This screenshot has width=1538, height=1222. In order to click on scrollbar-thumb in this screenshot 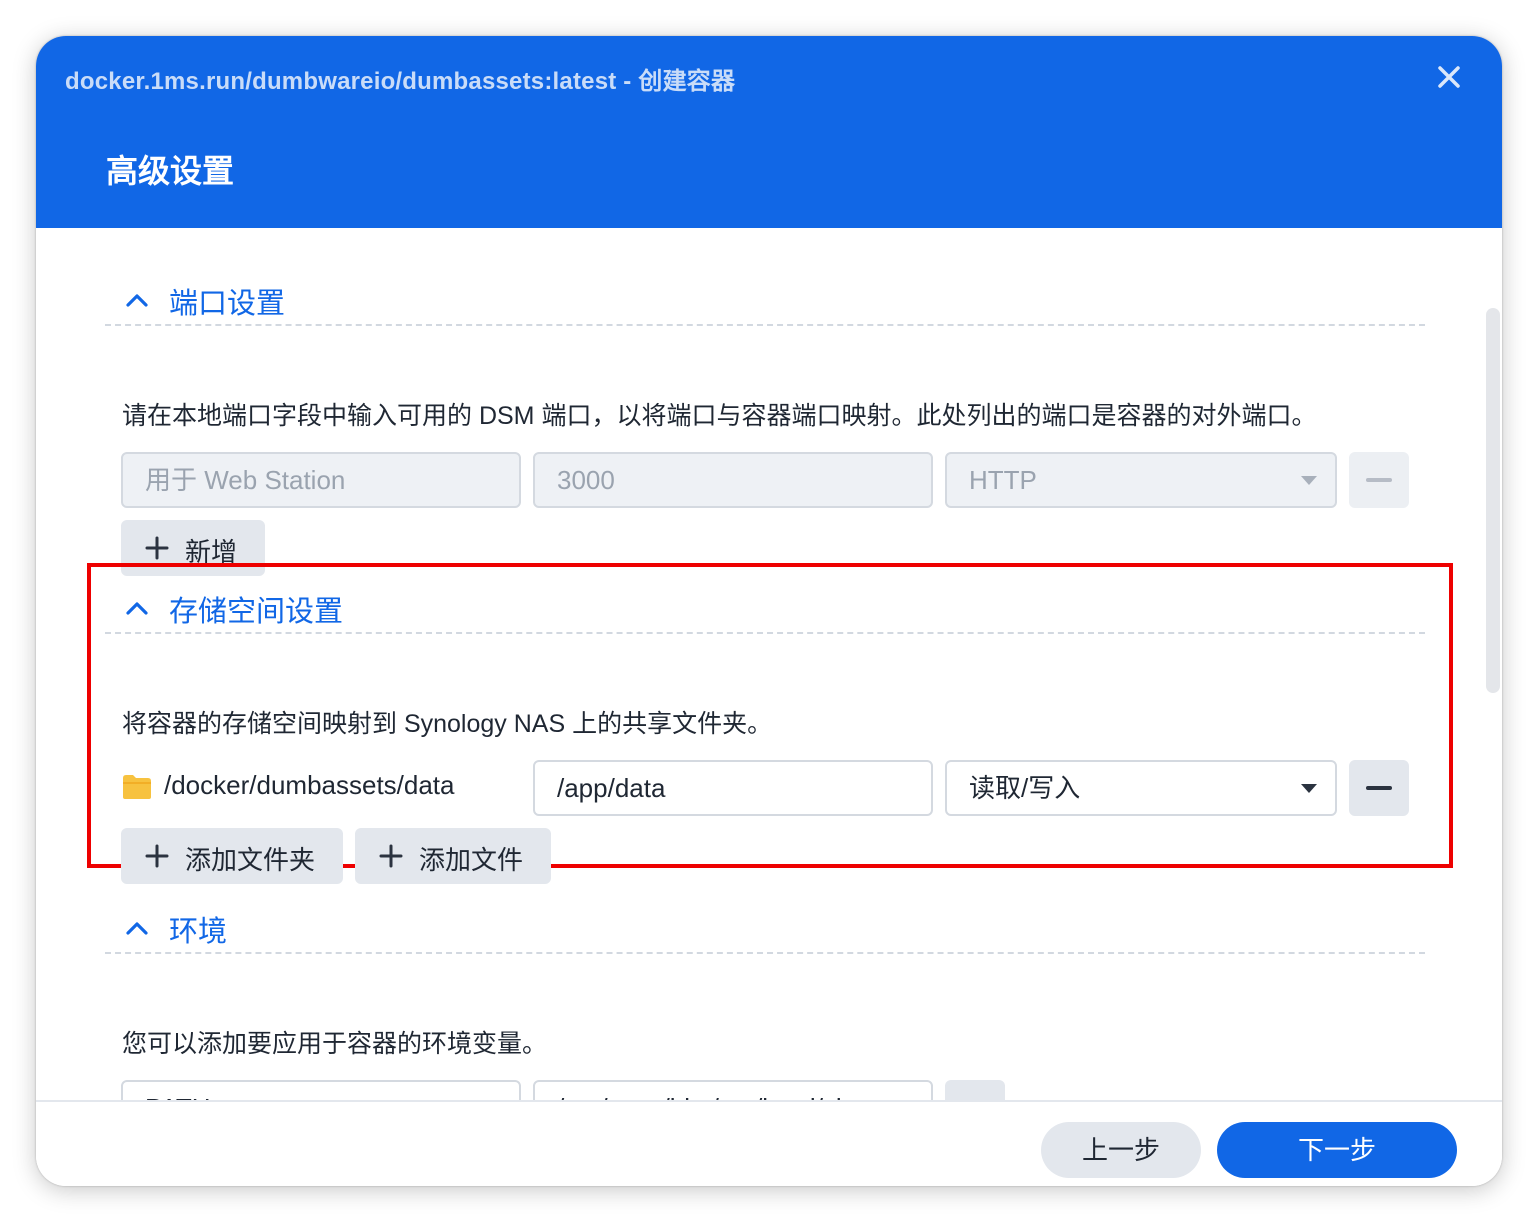, I will do `click(1493, 500)`.